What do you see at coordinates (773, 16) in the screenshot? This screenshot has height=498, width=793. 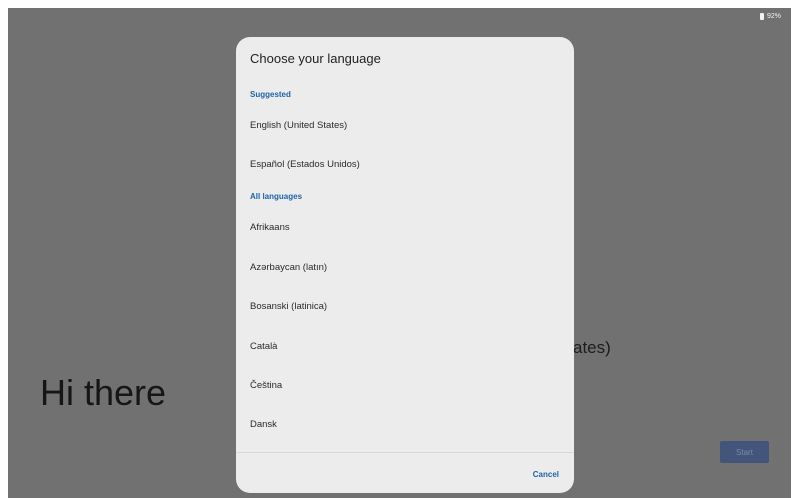 I see `battery-percent: 92%` at bounding box center [773, 16].